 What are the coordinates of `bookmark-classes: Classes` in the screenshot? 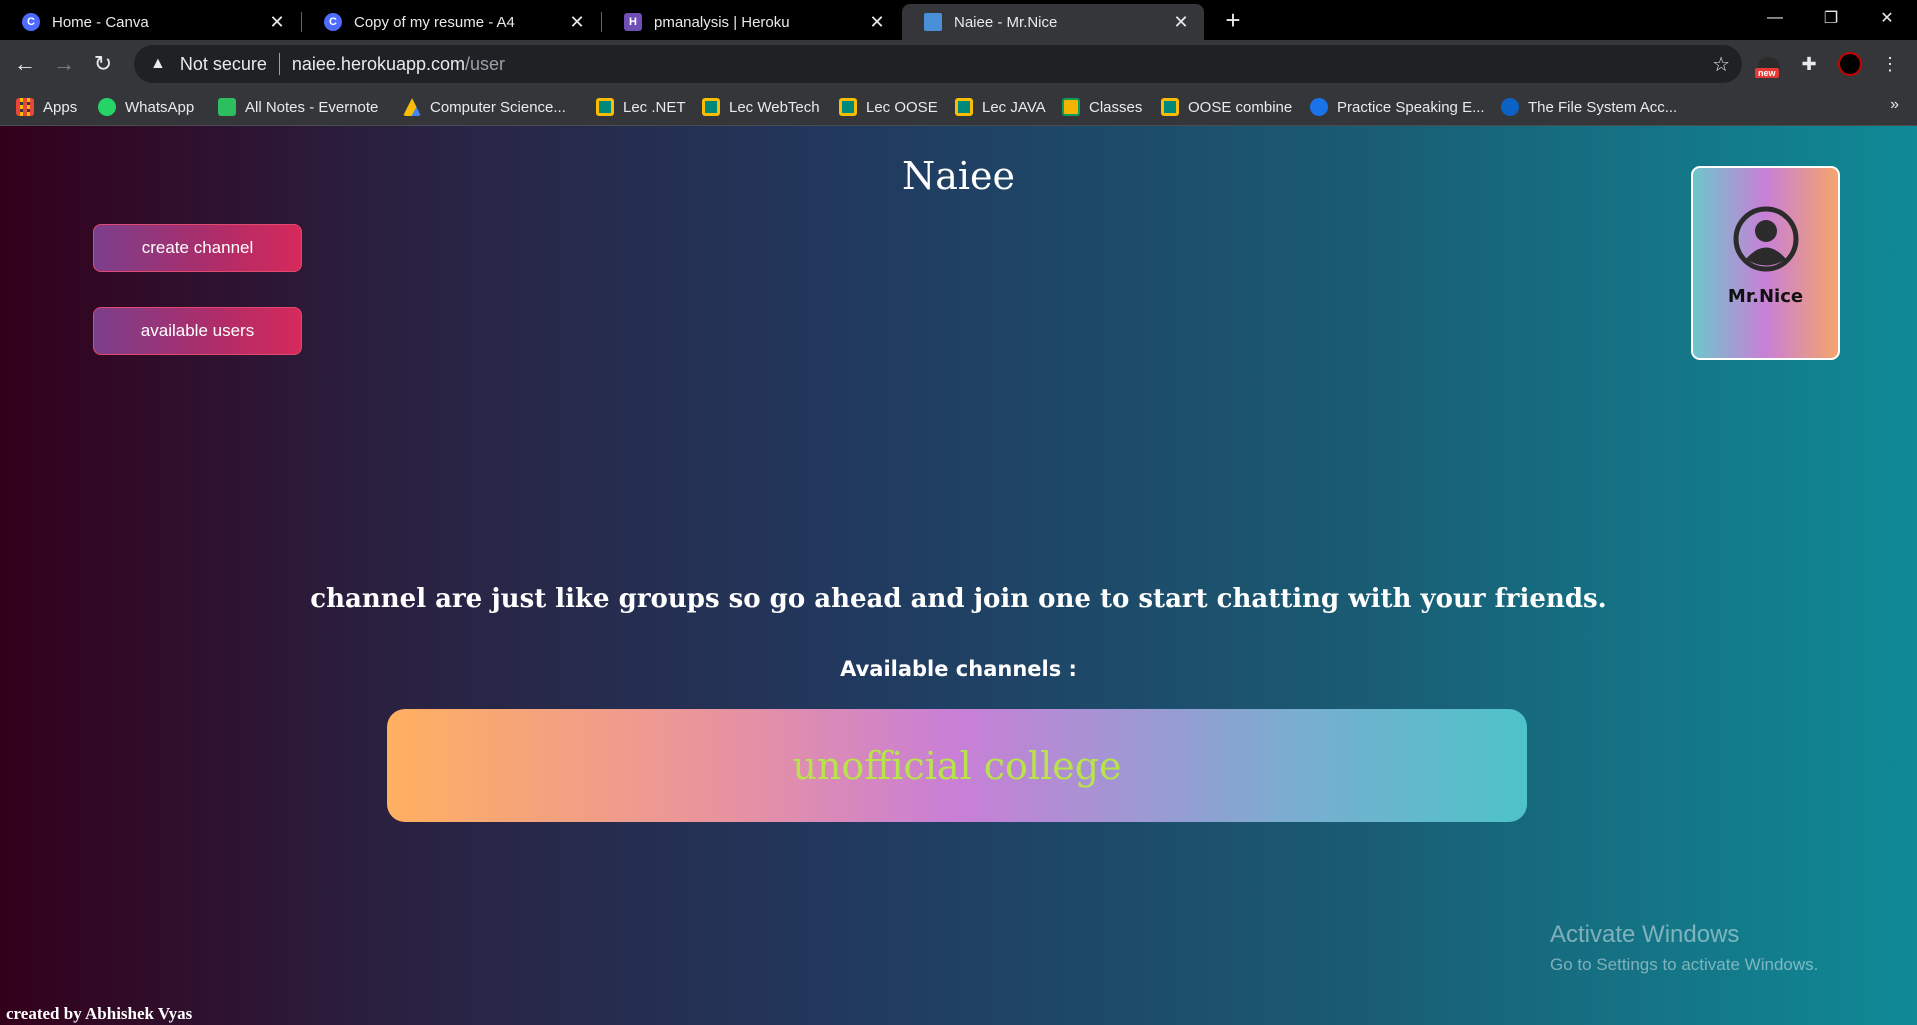 It's located at (1102, 107).